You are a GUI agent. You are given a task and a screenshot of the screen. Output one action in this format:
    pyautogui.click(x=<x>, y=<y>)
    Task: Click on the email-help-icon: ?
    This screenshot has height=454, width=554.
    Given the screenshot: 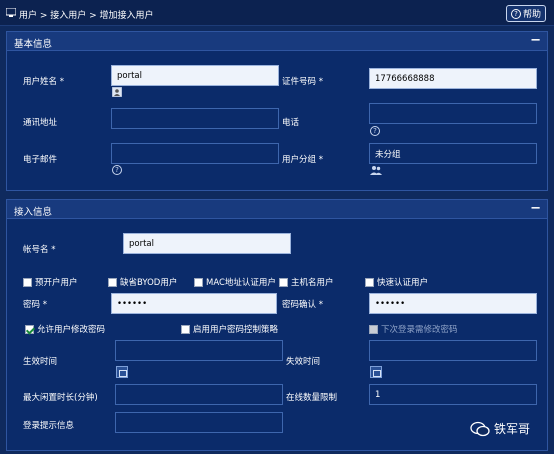 What is the action you would take?
    pyautogui.click(x=117, y=170)
    